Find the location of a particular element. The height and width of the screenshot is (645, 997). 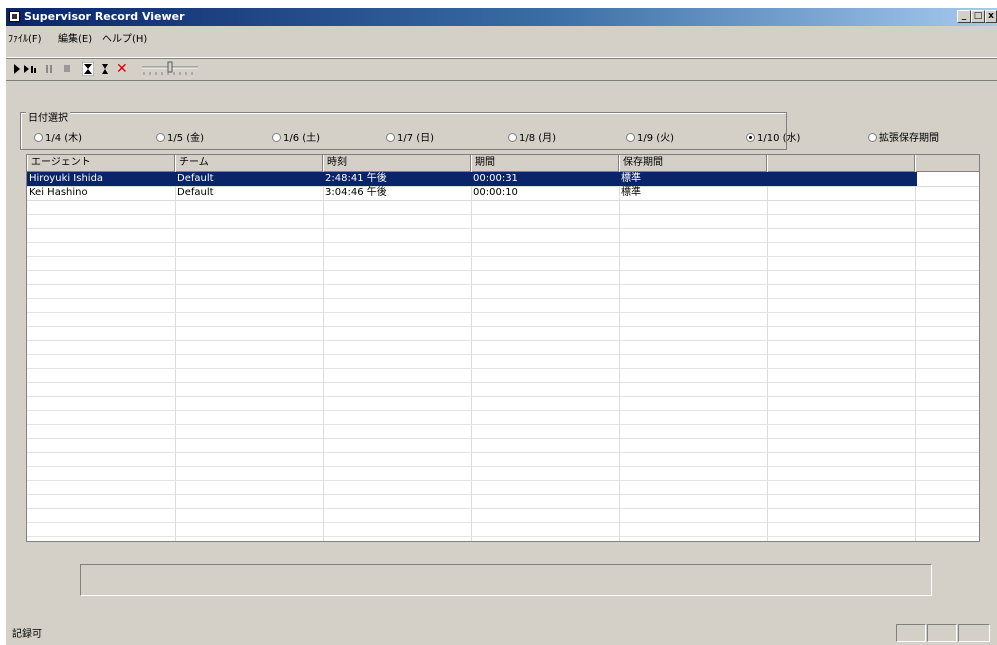

column-header-extra is located at coordinates (841, 163).